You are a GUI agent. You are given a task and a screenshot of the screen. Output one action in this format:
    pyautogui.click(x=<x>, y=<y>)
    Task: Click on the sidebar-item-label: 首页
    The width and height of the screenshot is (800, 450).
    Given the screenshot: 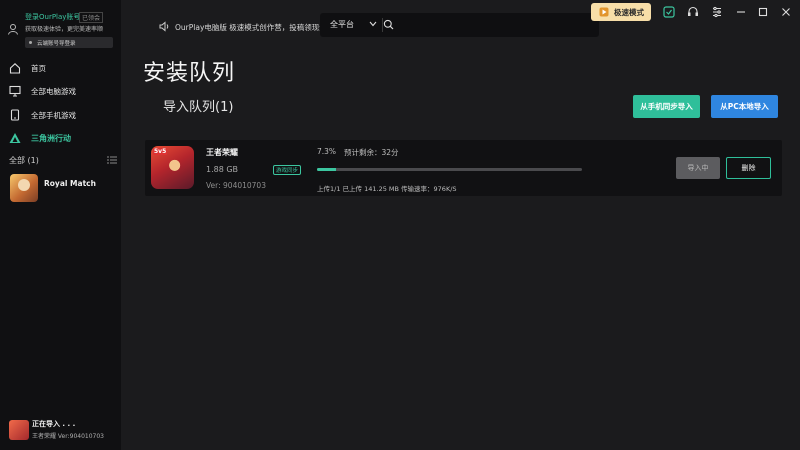 What is the action you would take?
    pyautogui.click(x=38, y=68)
    